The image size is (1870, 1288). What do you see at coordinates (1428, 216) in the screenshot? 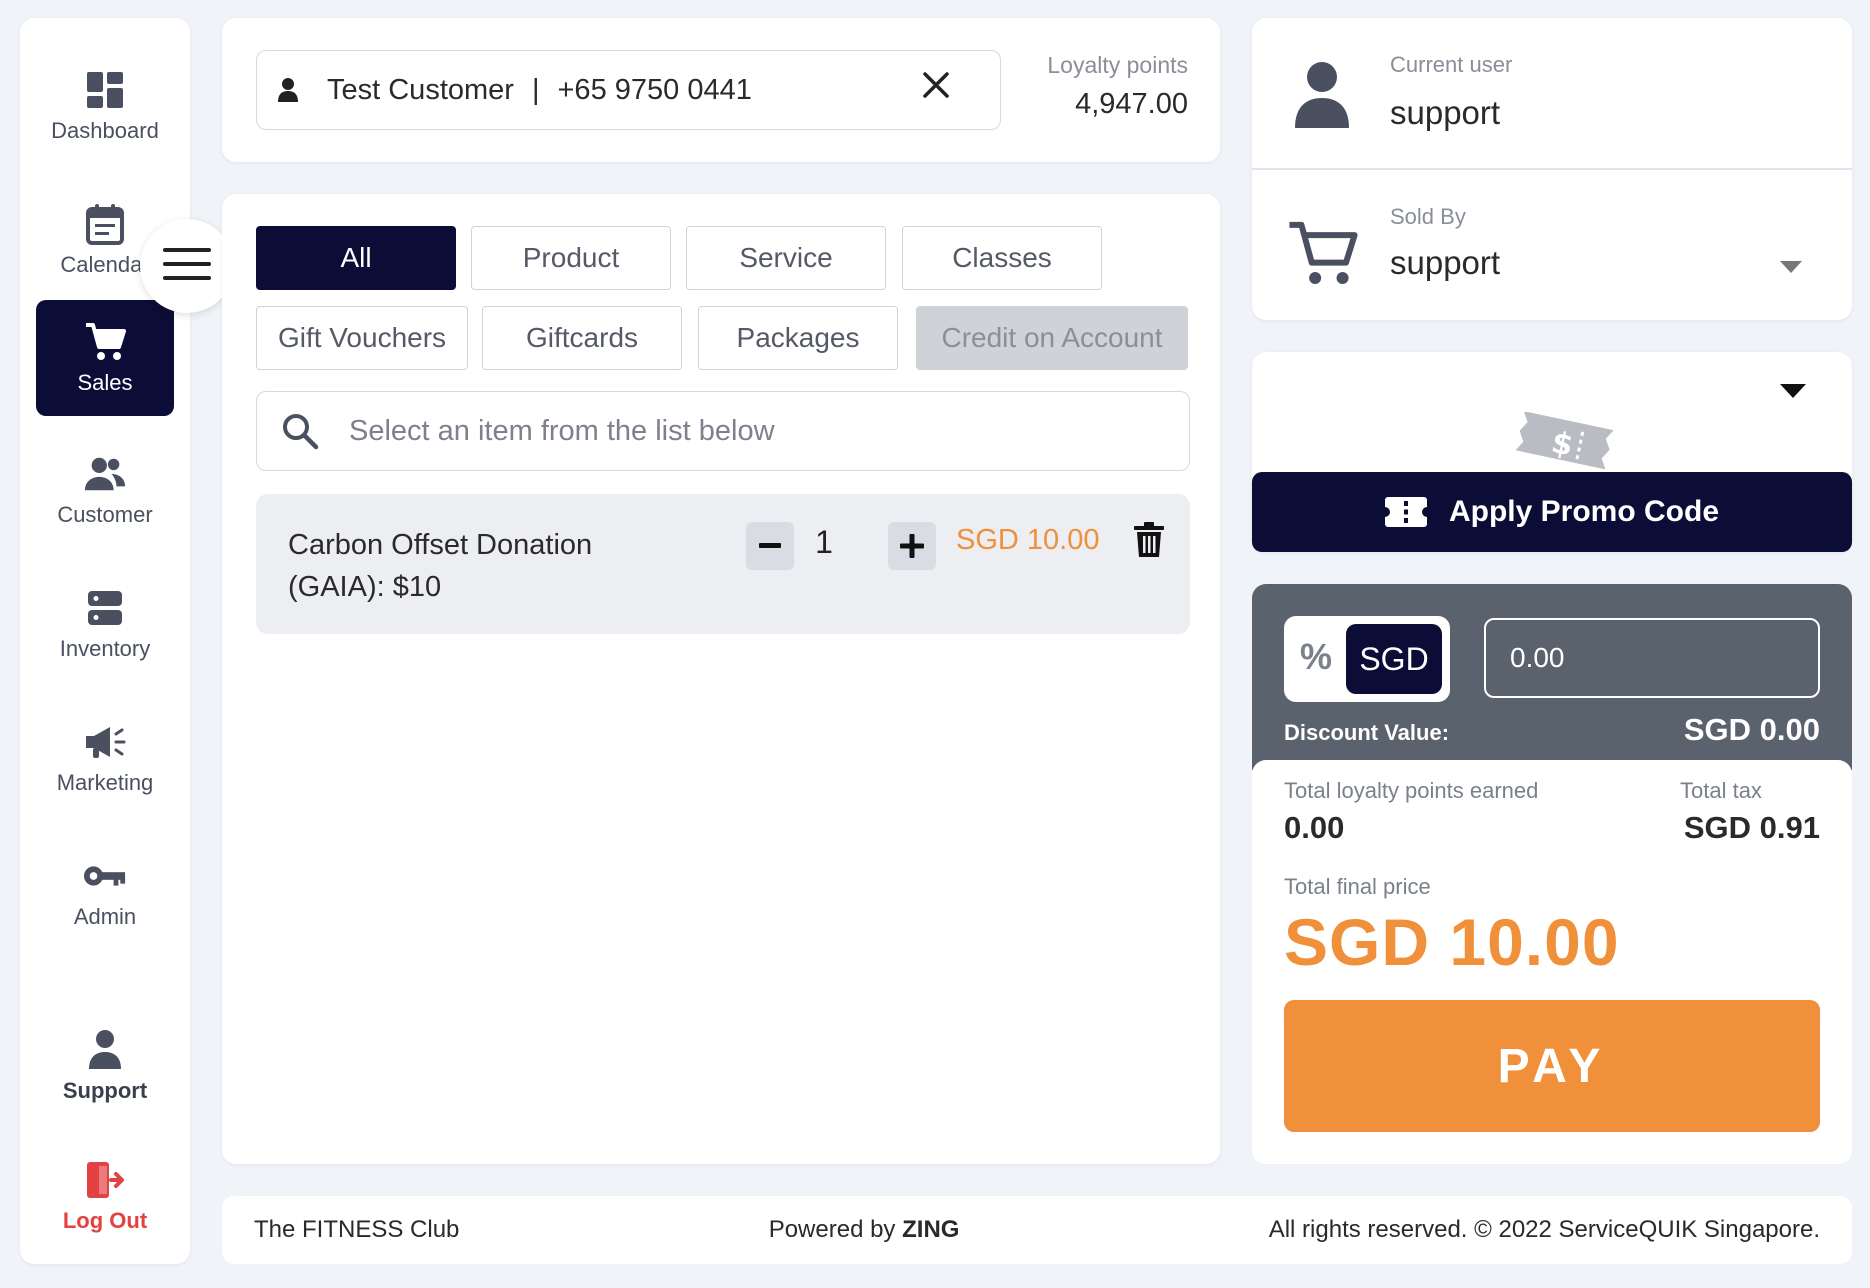
I see `sold-by-label: Sold By` at bounding box center [1428, 216].